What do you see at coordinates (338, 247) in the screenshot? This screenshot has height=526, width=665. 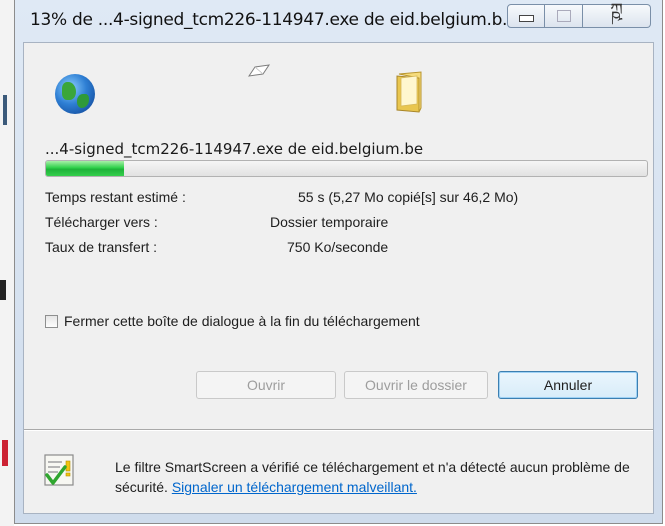 I see `transfer-rate-value: 750 Ko/seconde` at bounding box center [338, 247].